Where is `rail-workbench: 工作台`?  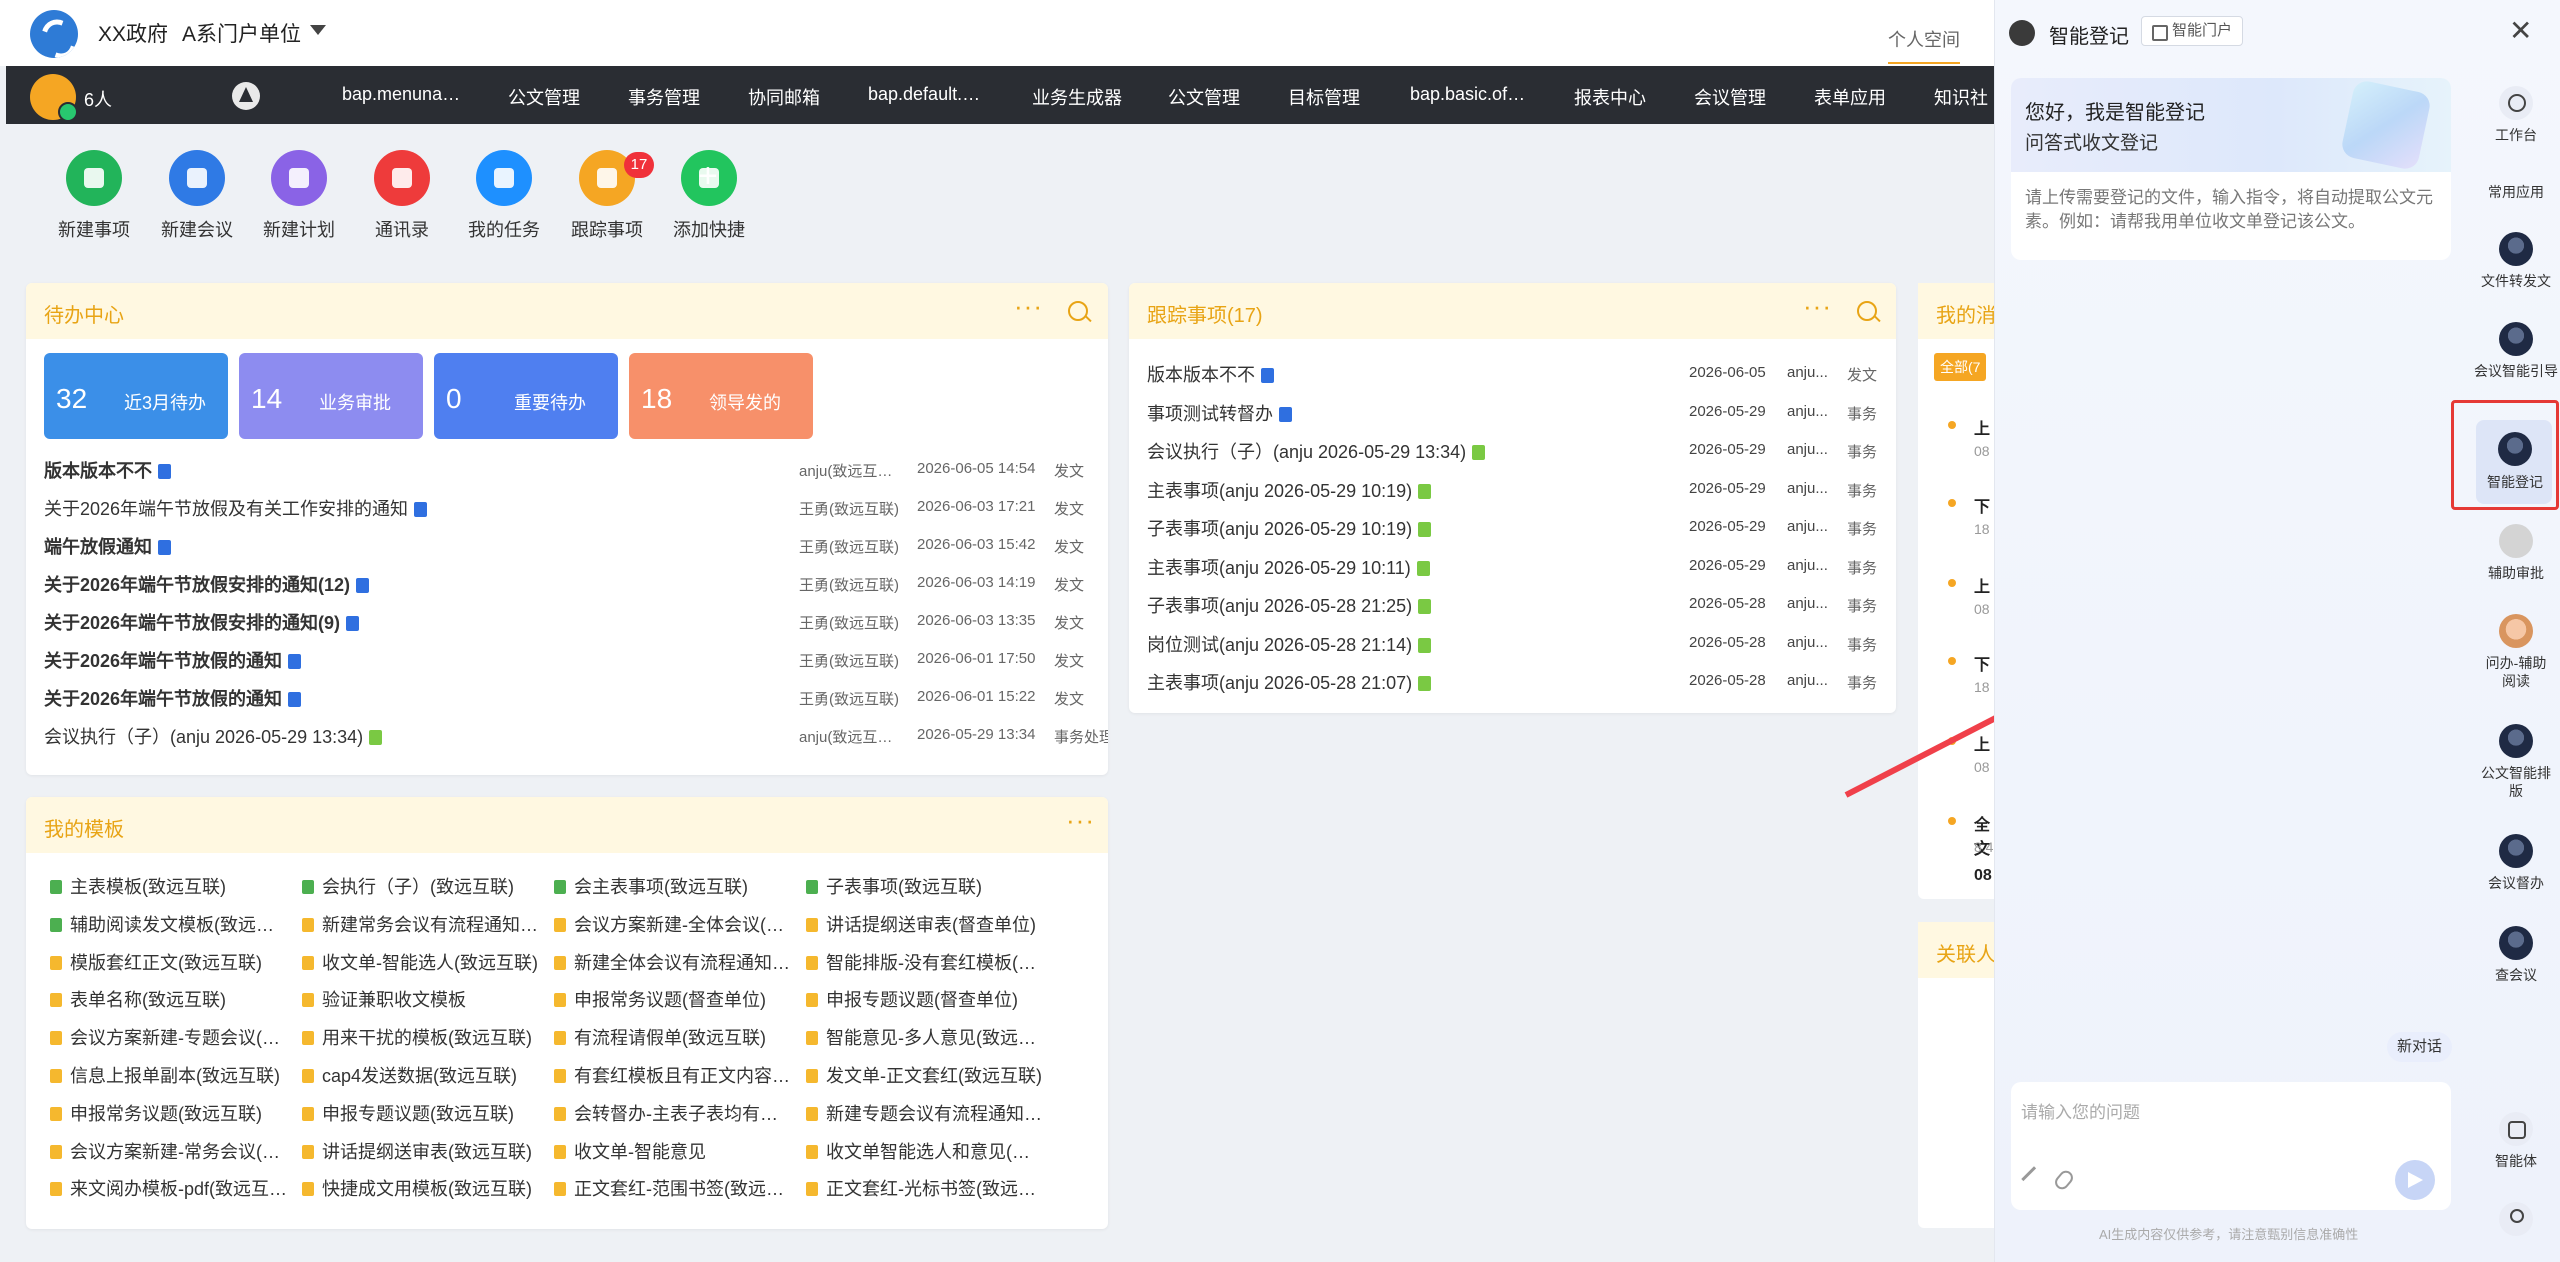 rail-workbench: 工作台 is located at coordinates (2515, 115).